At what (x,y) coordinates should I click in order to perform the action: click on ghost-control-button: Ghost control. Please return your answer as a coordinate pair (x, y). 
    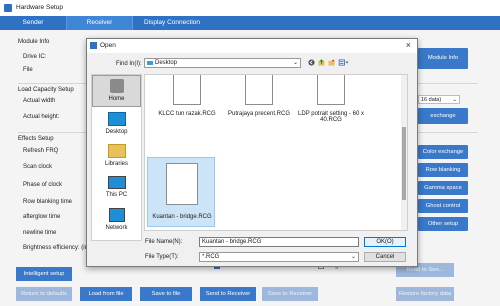
    Looking at the image, I should click on (443, 206).